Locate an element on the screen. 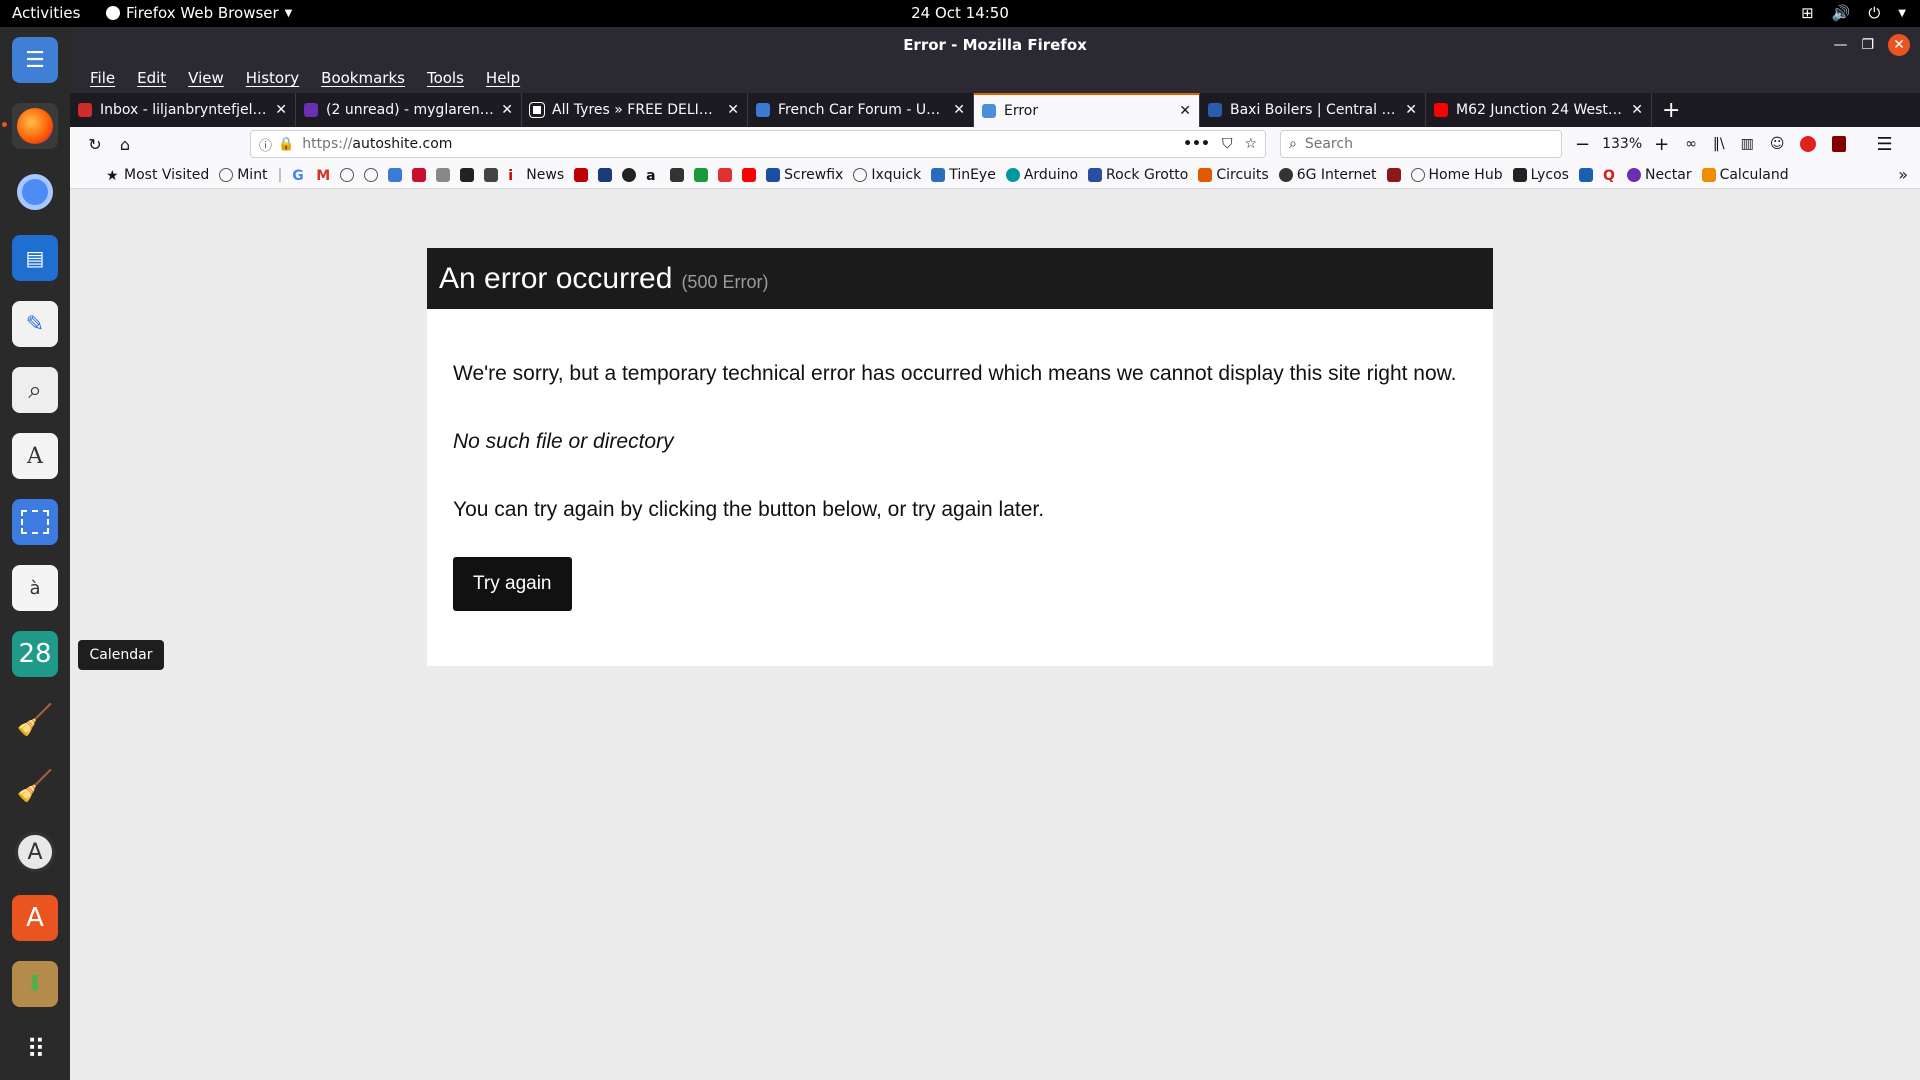  tab: French Car Forum - Unre ✕ is located at coordinates (861, 110).